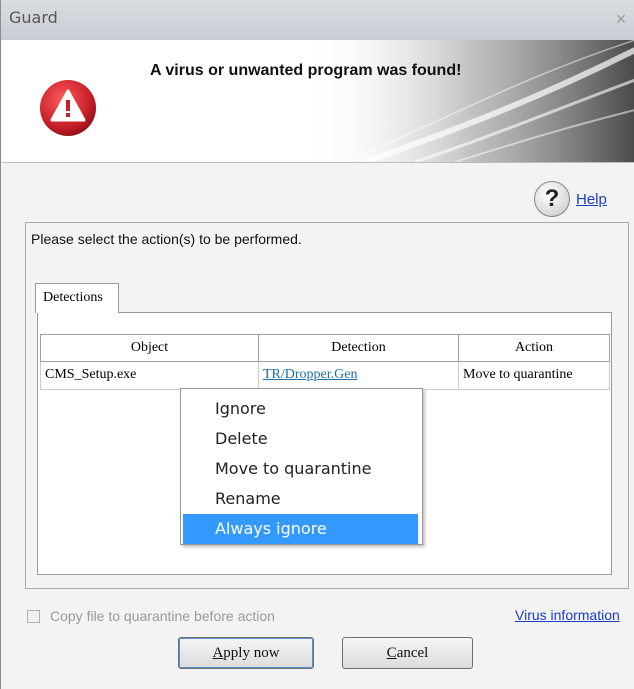 The image size is (634, 689). What do you see at coordinates (162, 616) in the screenshot?
I see `copy-to-quarantine-label: Copy file to quarantine before action` at bounding box center [162, 616].